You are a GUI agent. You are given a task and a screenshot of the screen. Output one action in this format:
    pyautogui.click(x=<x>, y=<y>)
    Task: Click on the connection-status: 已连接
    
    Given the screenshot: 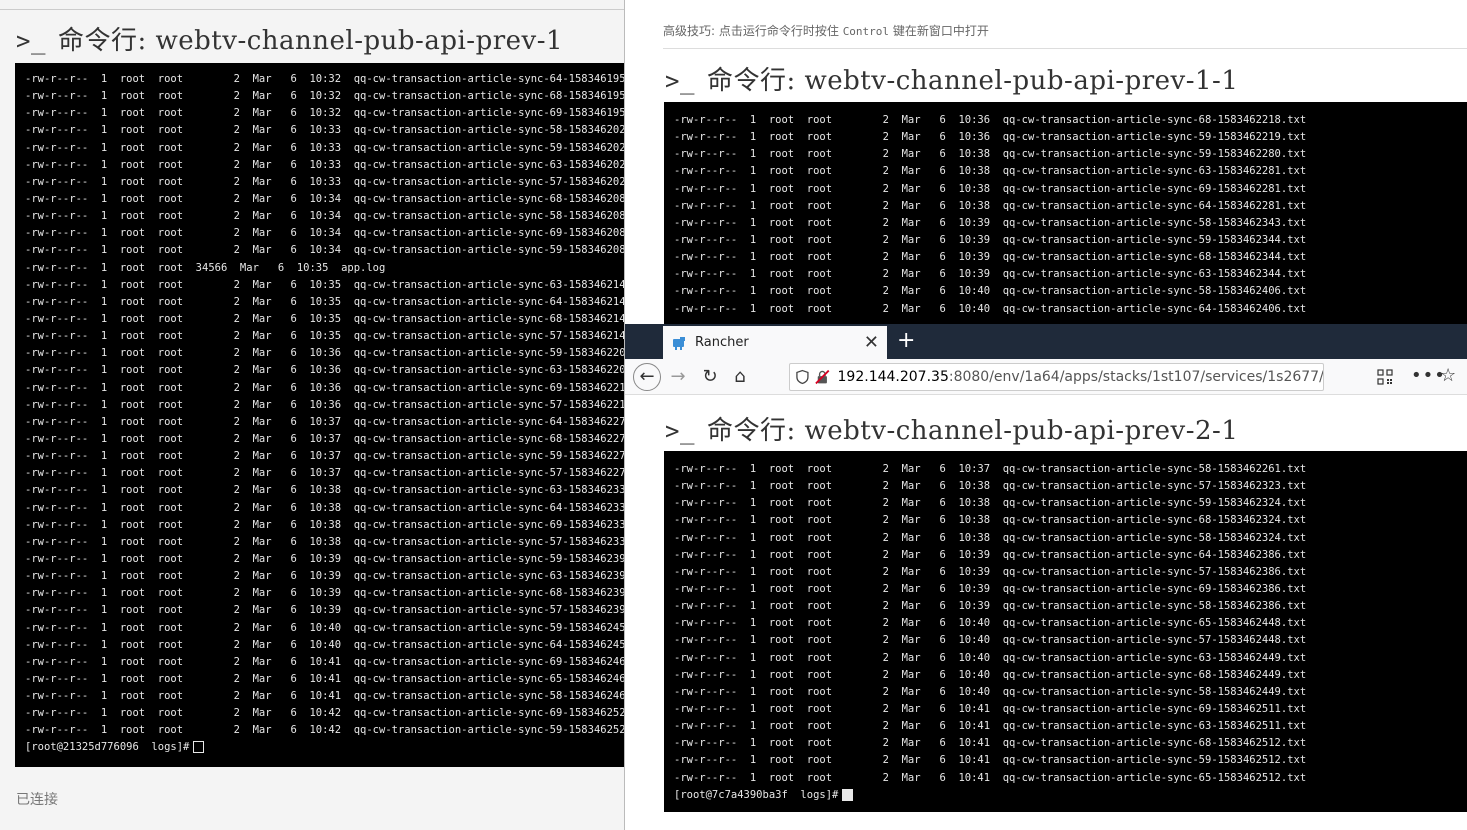 What is the action you would take?
    pyautogui.click(x=37, y=800)
    